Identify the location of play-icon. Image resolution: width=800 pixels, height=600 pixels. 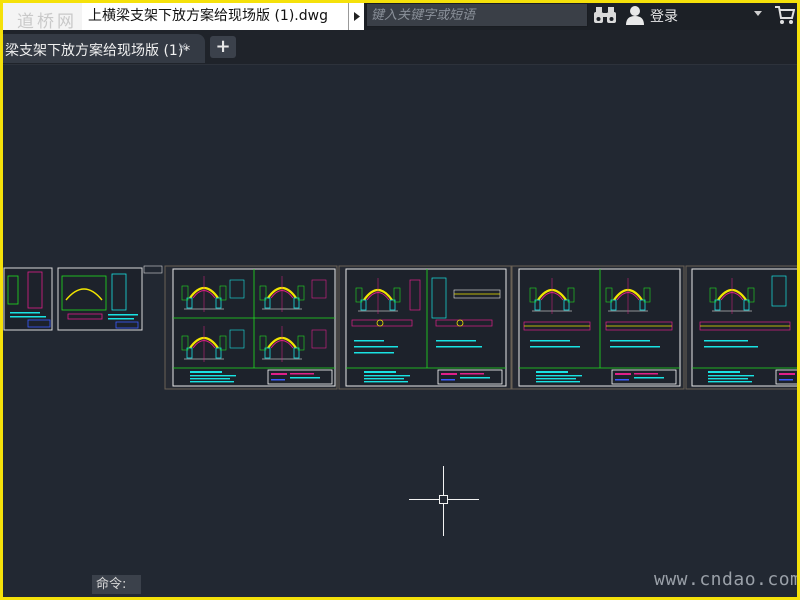
(357, 16).